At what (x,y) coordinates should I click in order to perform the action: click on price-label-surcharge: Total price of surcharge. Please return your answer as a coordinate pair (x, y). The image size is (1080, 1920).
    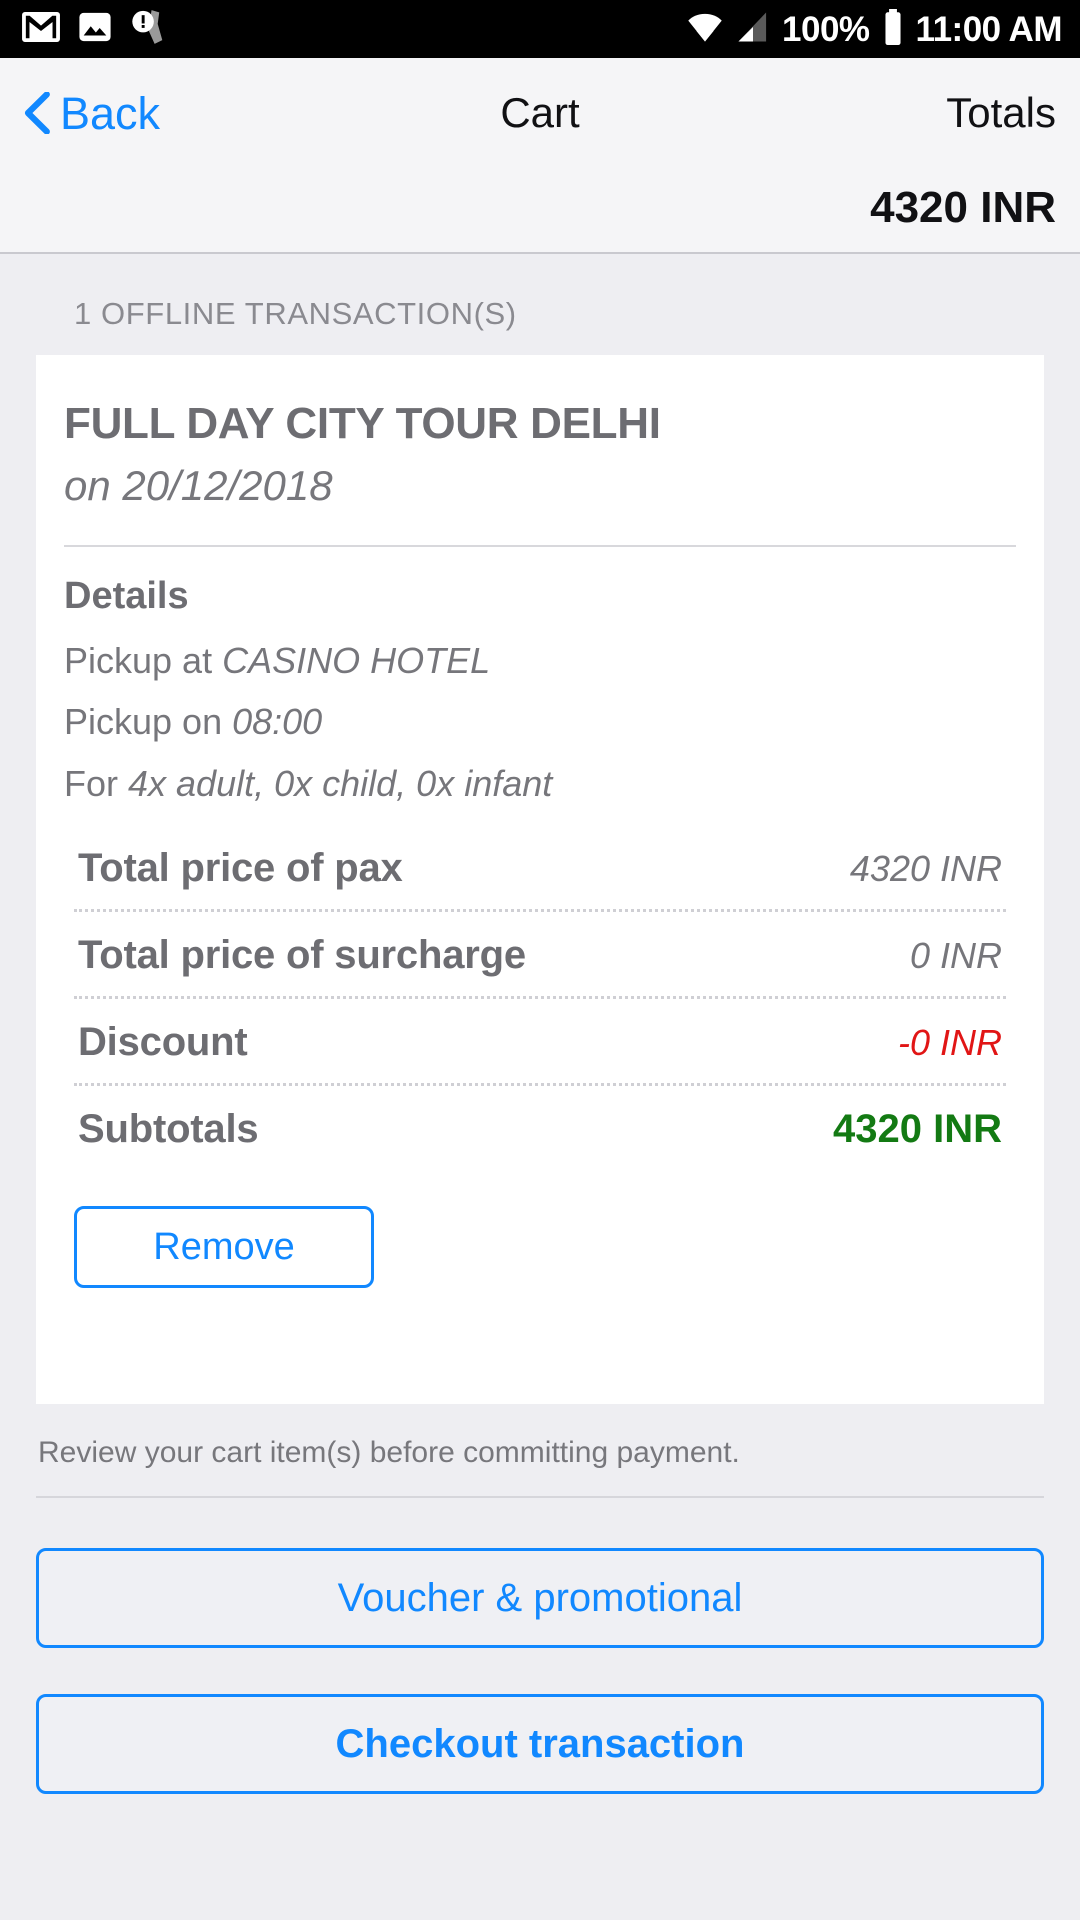
    Looking at the image, I should click on (302, 955).